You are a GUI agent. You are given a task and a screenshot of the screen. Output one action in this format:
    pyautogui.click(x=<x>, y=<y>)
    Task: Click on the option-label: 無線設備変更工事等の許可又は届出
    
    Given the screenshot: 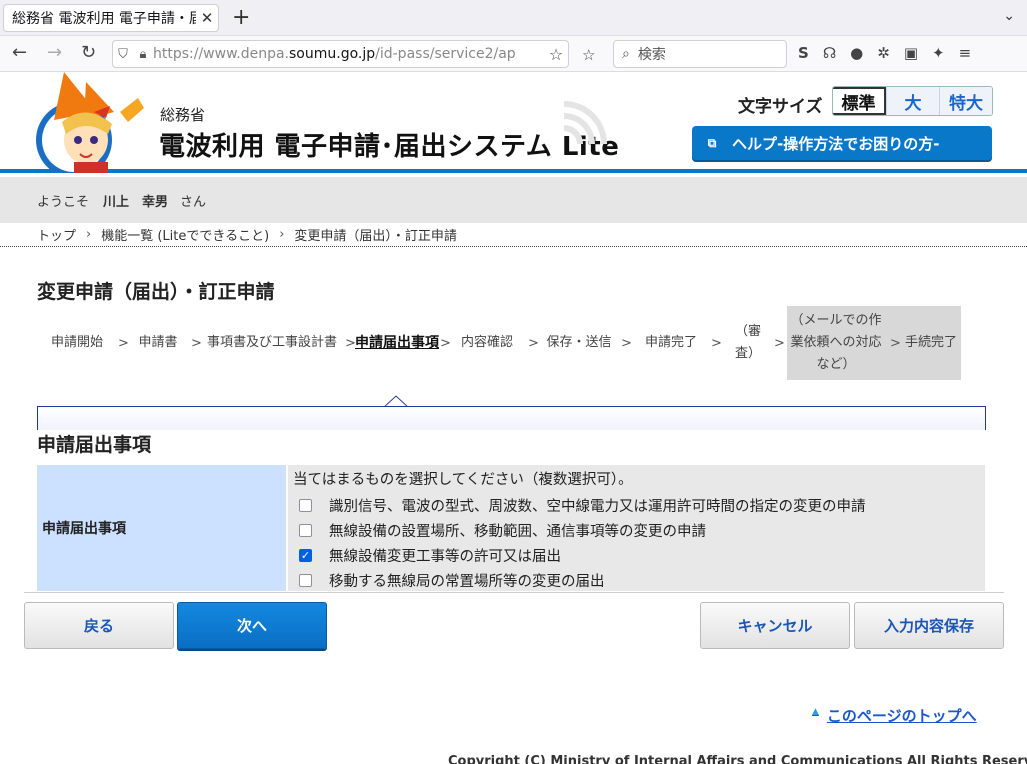 What is the action you would take?
    pyautogui.click(x=445, y=555)
    